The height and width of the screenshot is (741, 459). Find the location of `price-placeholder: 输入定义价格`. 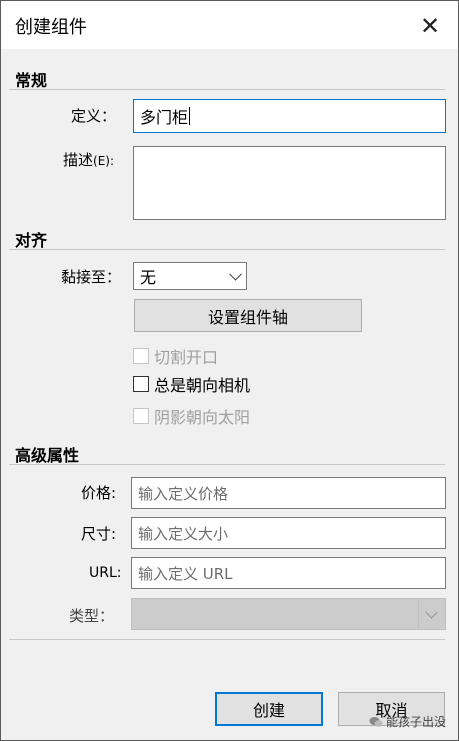

price-placeholder: 输入定义价格 is located at coordinates (183, 493).